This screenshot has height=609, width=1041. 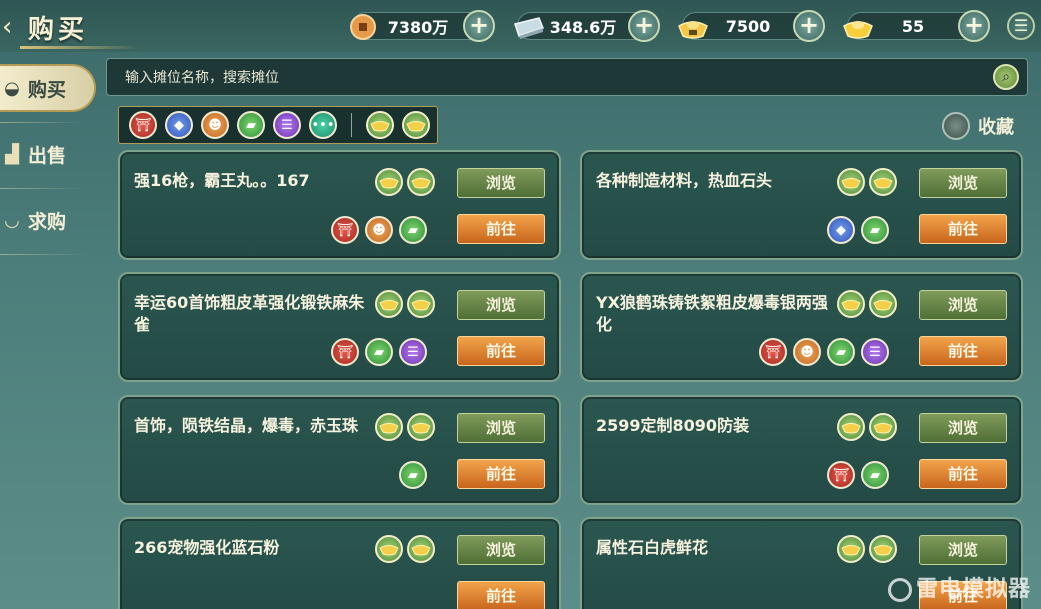 I want to click on item-categories: ◆ ▰, so click(x=858, y=230).